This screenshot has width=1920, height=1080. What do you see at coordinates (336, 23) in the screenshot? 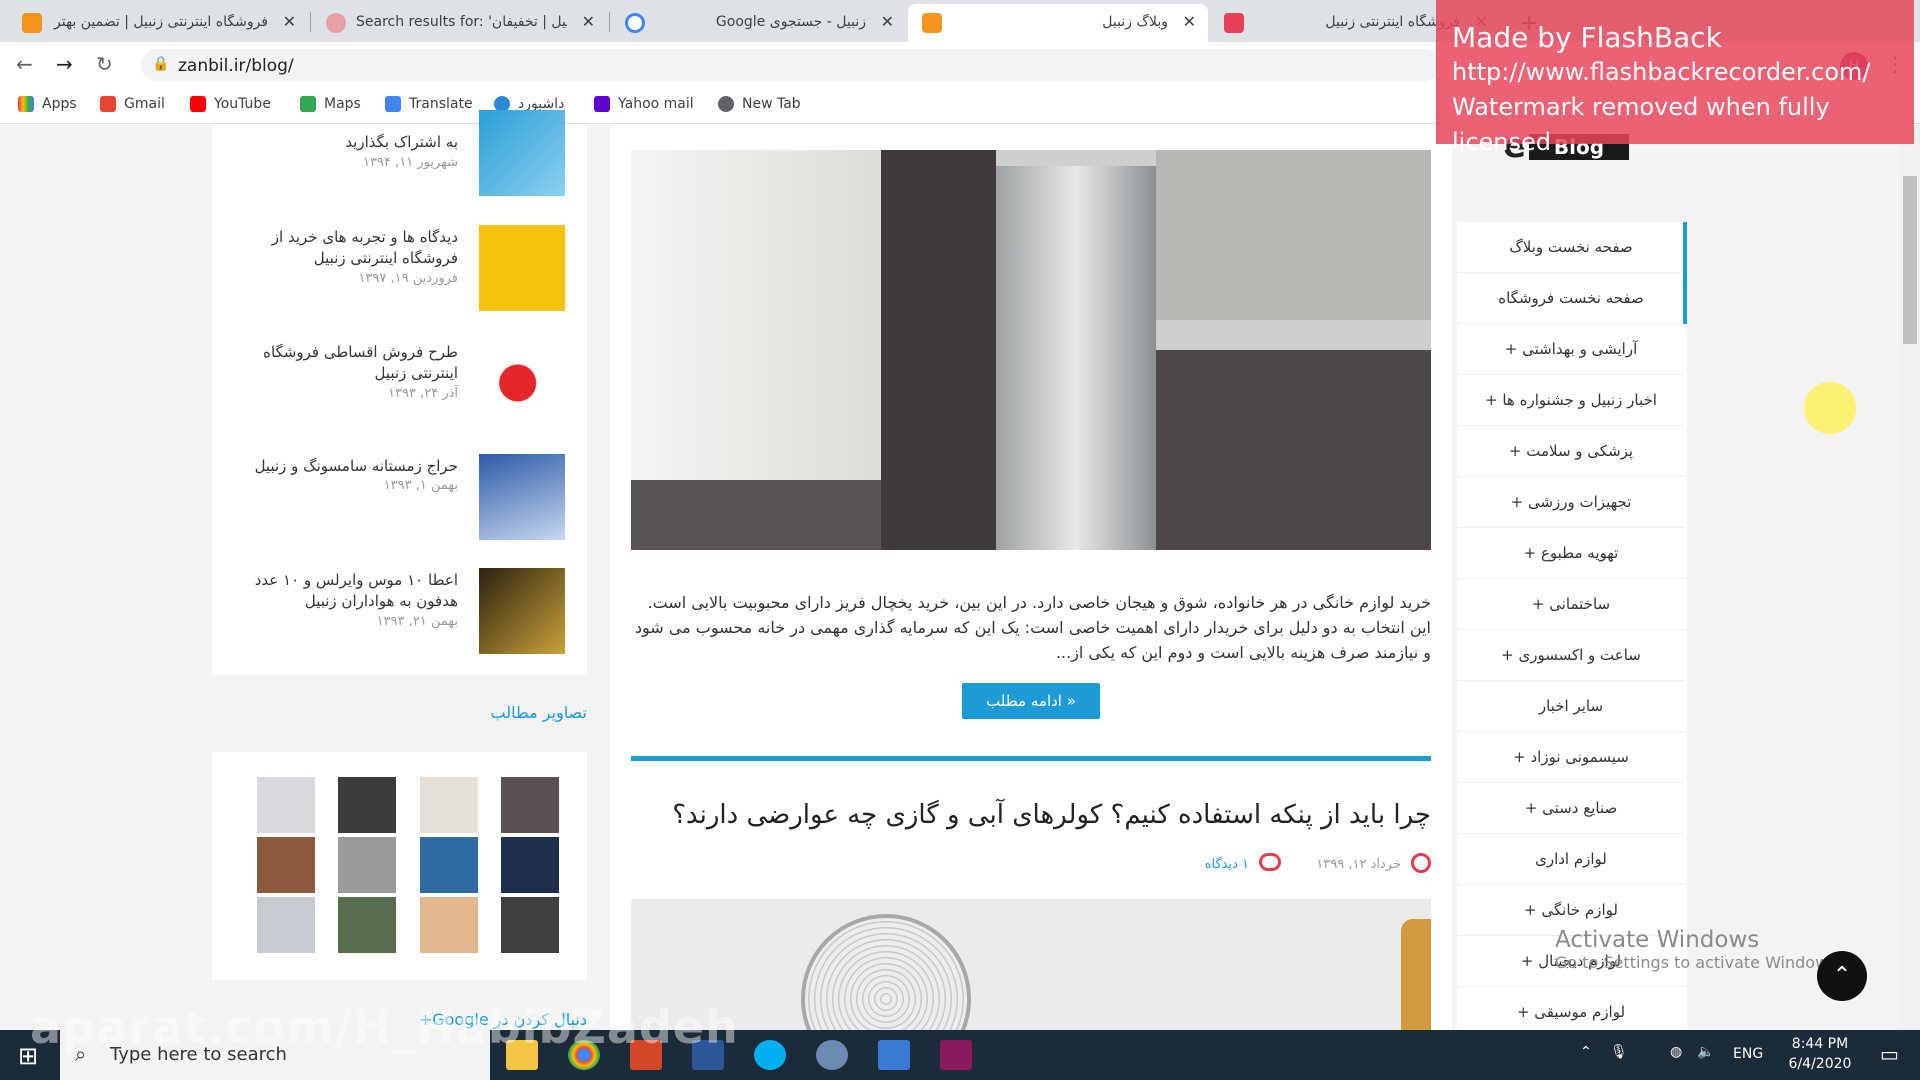
I see `search-results-icon` at bounding box center [336, 23].